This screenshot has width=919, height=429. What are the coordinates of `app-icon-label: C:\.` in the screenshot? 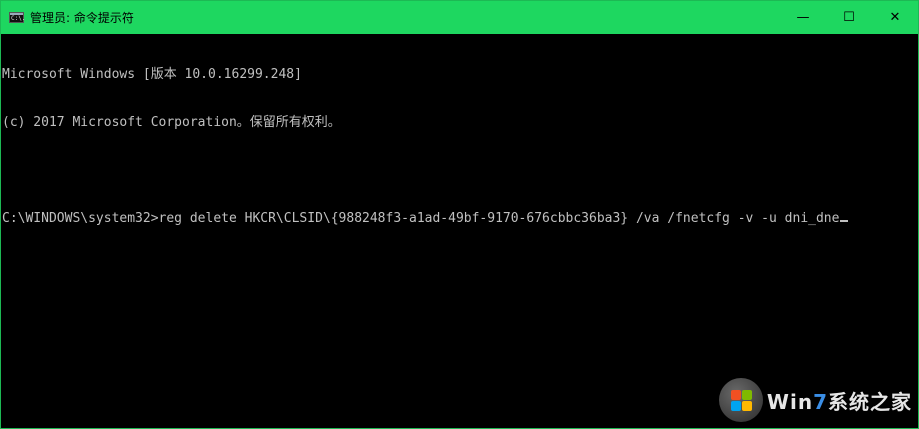 It's located at (18, 18).